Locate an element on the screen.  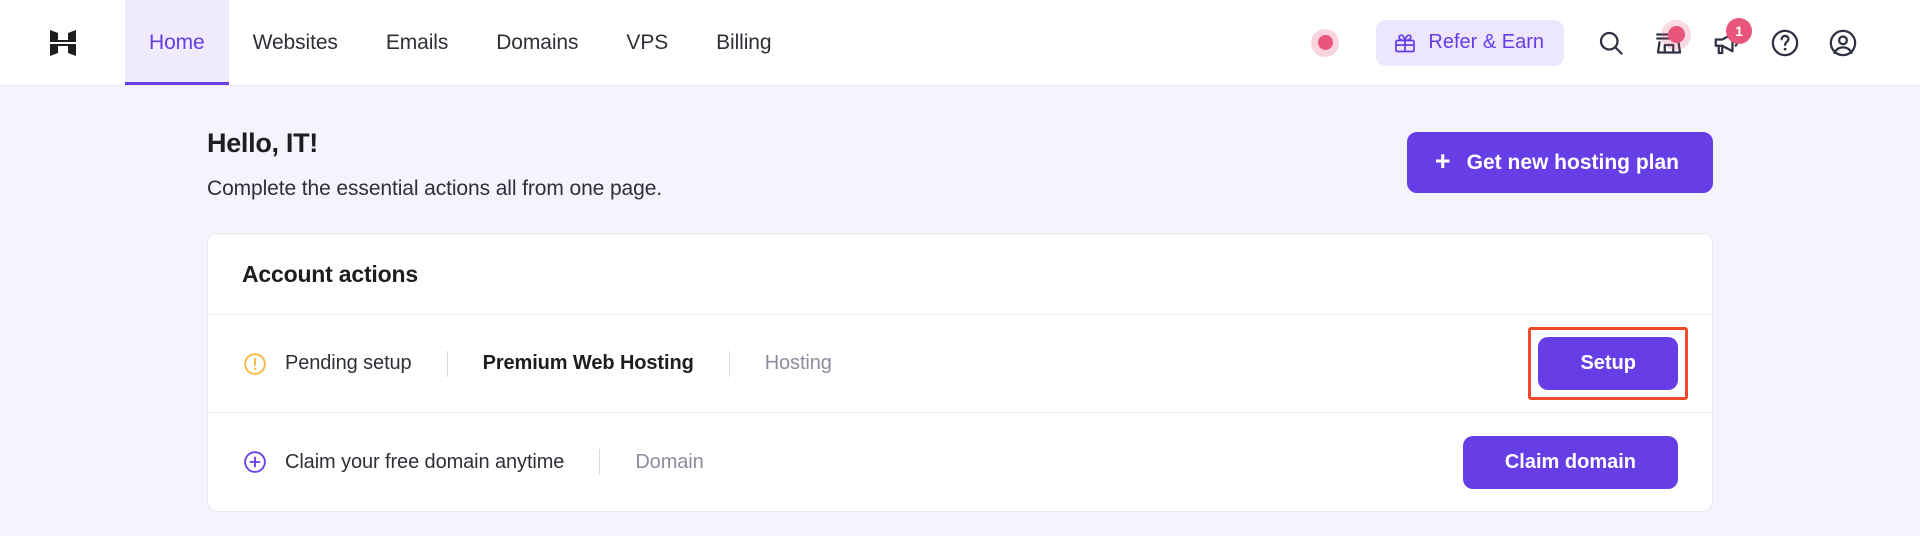
nav-item-label: Home is located at coordinates (177, 42).